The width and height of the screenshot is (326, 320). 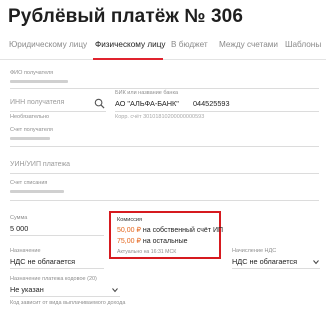 What do you see at coordinates (164, 146) in the screenshot?
I see `account-underline` at bounding box center [164, 146].